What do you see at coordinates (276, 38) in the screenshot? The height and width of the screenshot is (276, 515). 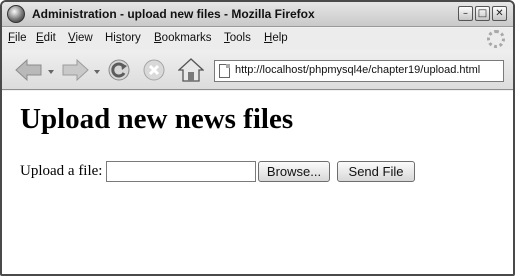 I see `menu-help: Help` at bounding box center [276, 38].